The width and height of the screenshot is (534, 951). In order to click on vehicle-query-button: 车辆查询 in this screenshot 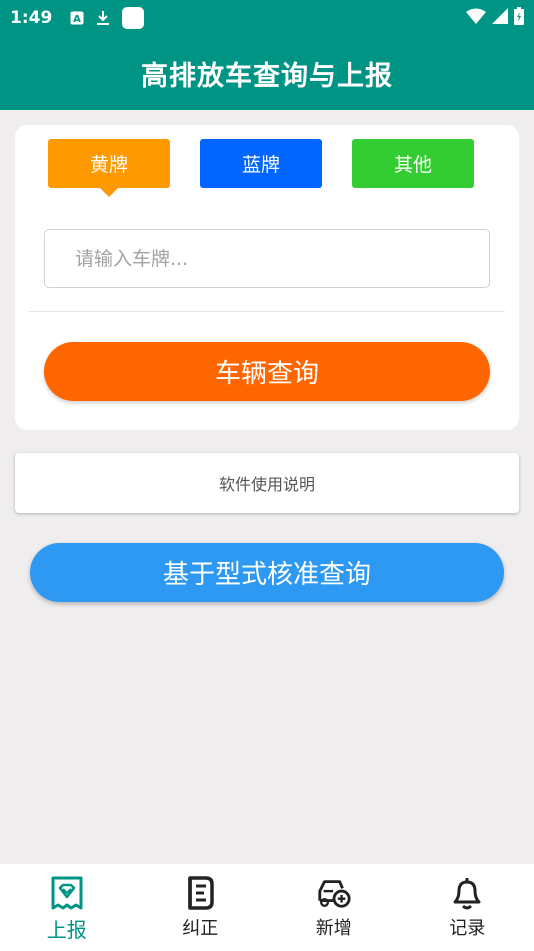, I will do `click(267, 371)`.